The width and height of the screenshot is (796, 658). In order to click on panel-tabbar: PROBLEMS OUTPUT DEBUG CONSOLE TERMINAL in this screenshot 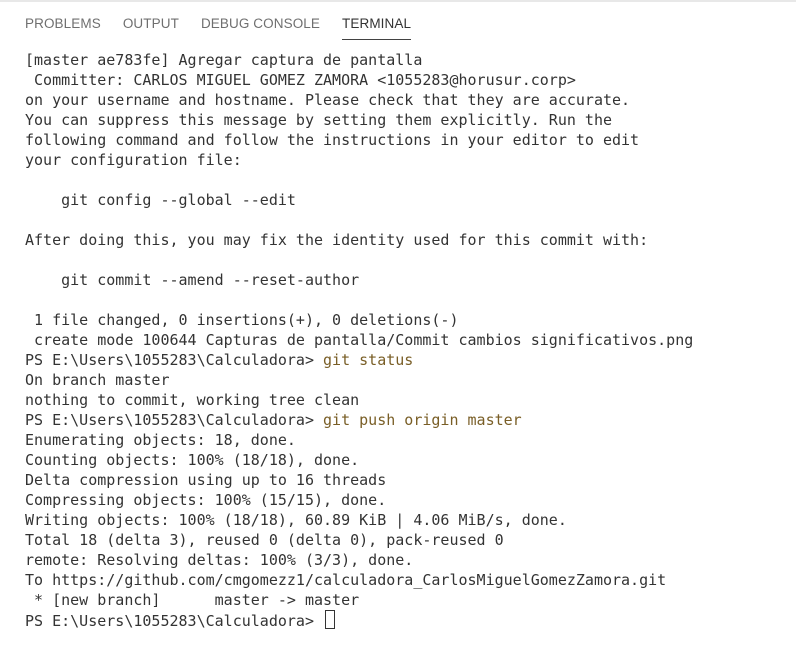, I will do `click(218, 25)`.